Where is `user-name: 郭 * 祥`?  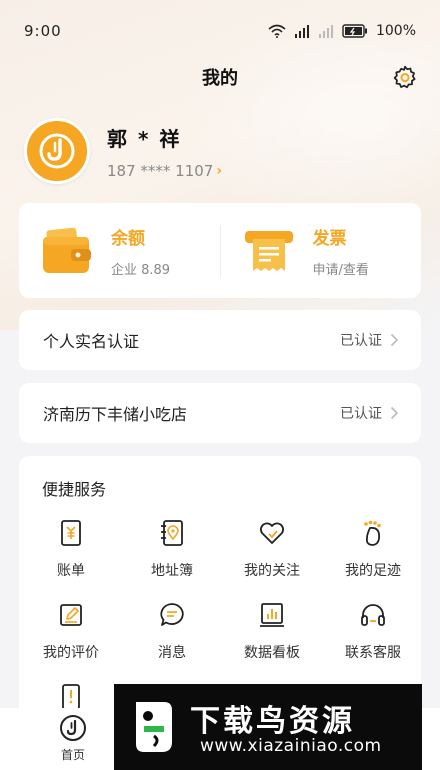 user-name: 郭 * 祥 is located at coordinates (144, 138).